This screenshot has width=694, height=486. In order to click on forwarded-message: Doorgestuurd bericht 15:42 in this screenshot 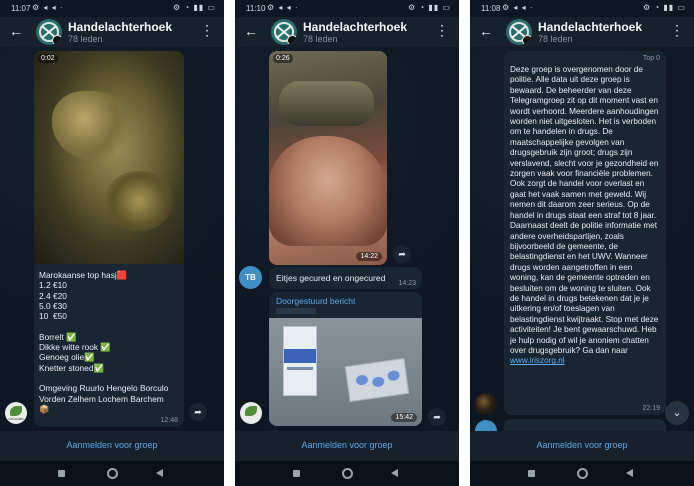, I will do `click(345, 359)`.